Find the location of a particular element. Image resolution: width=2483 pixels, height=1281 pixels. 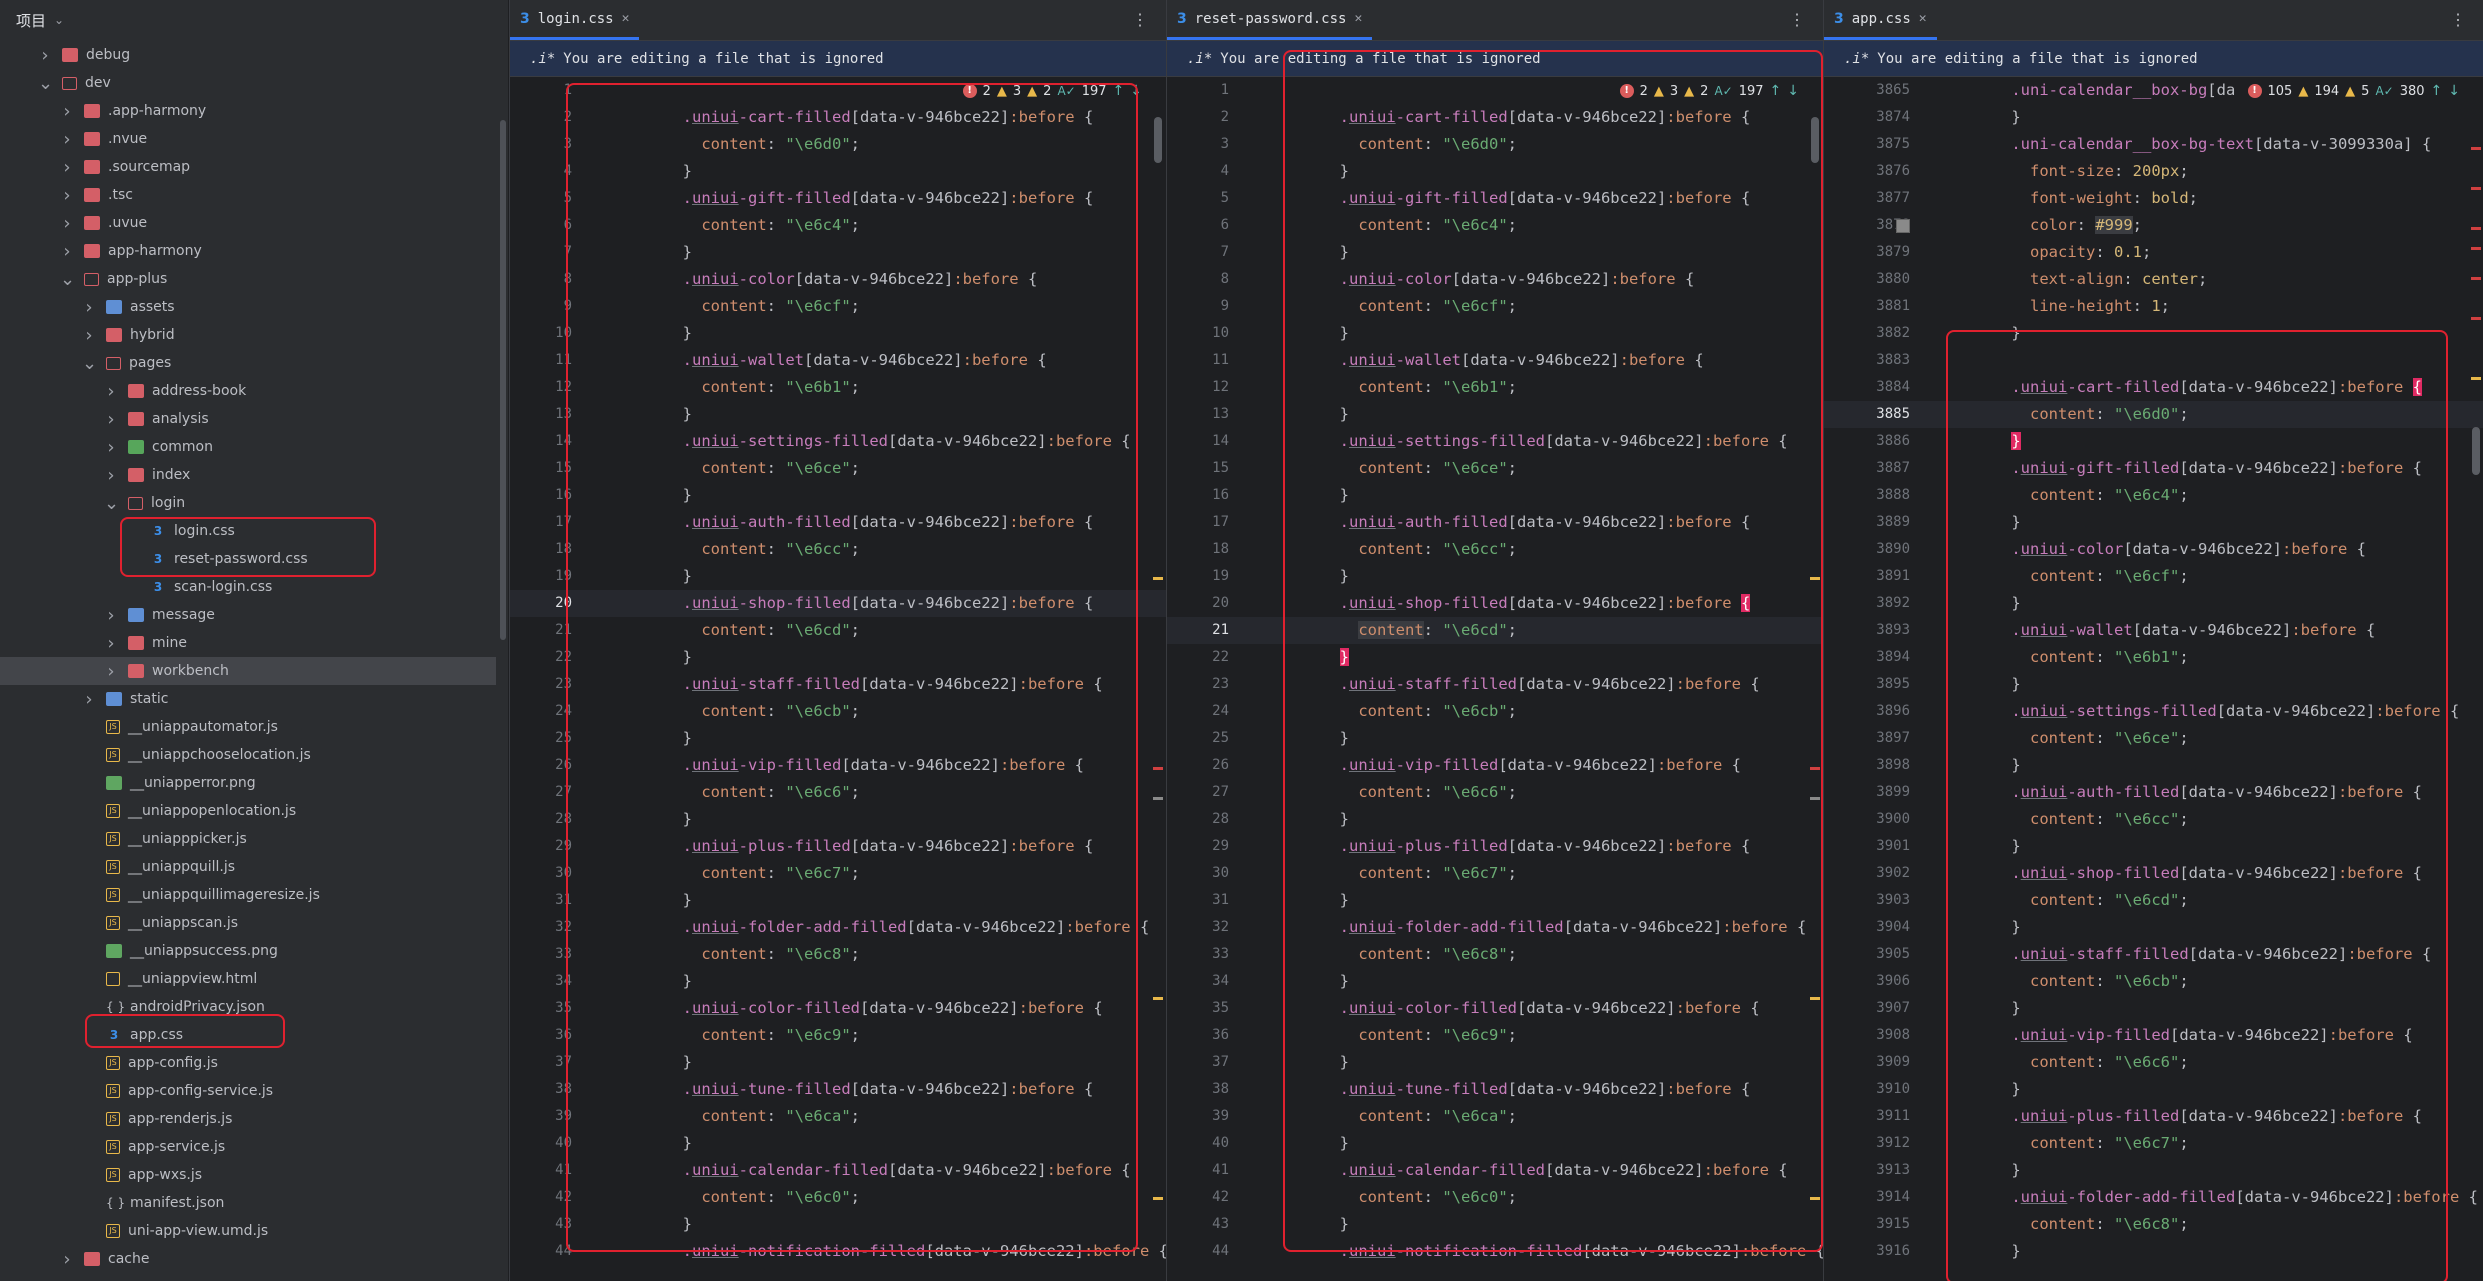

tree-item: › static is located at coordinates (248, 699).